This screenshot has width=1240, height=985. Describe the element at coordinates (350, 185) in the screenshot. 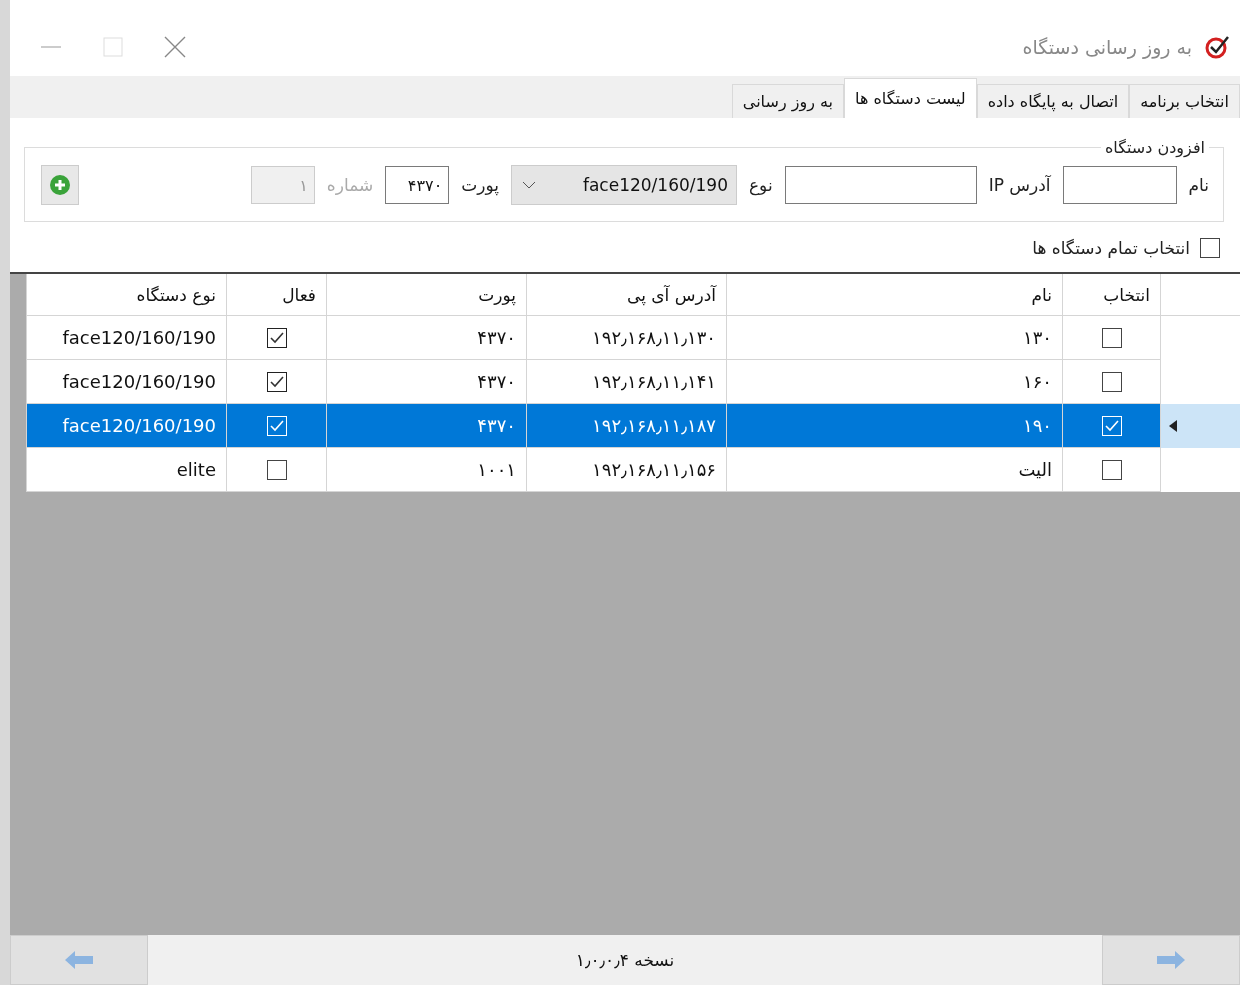

I see `number-label: شماره` at that location.